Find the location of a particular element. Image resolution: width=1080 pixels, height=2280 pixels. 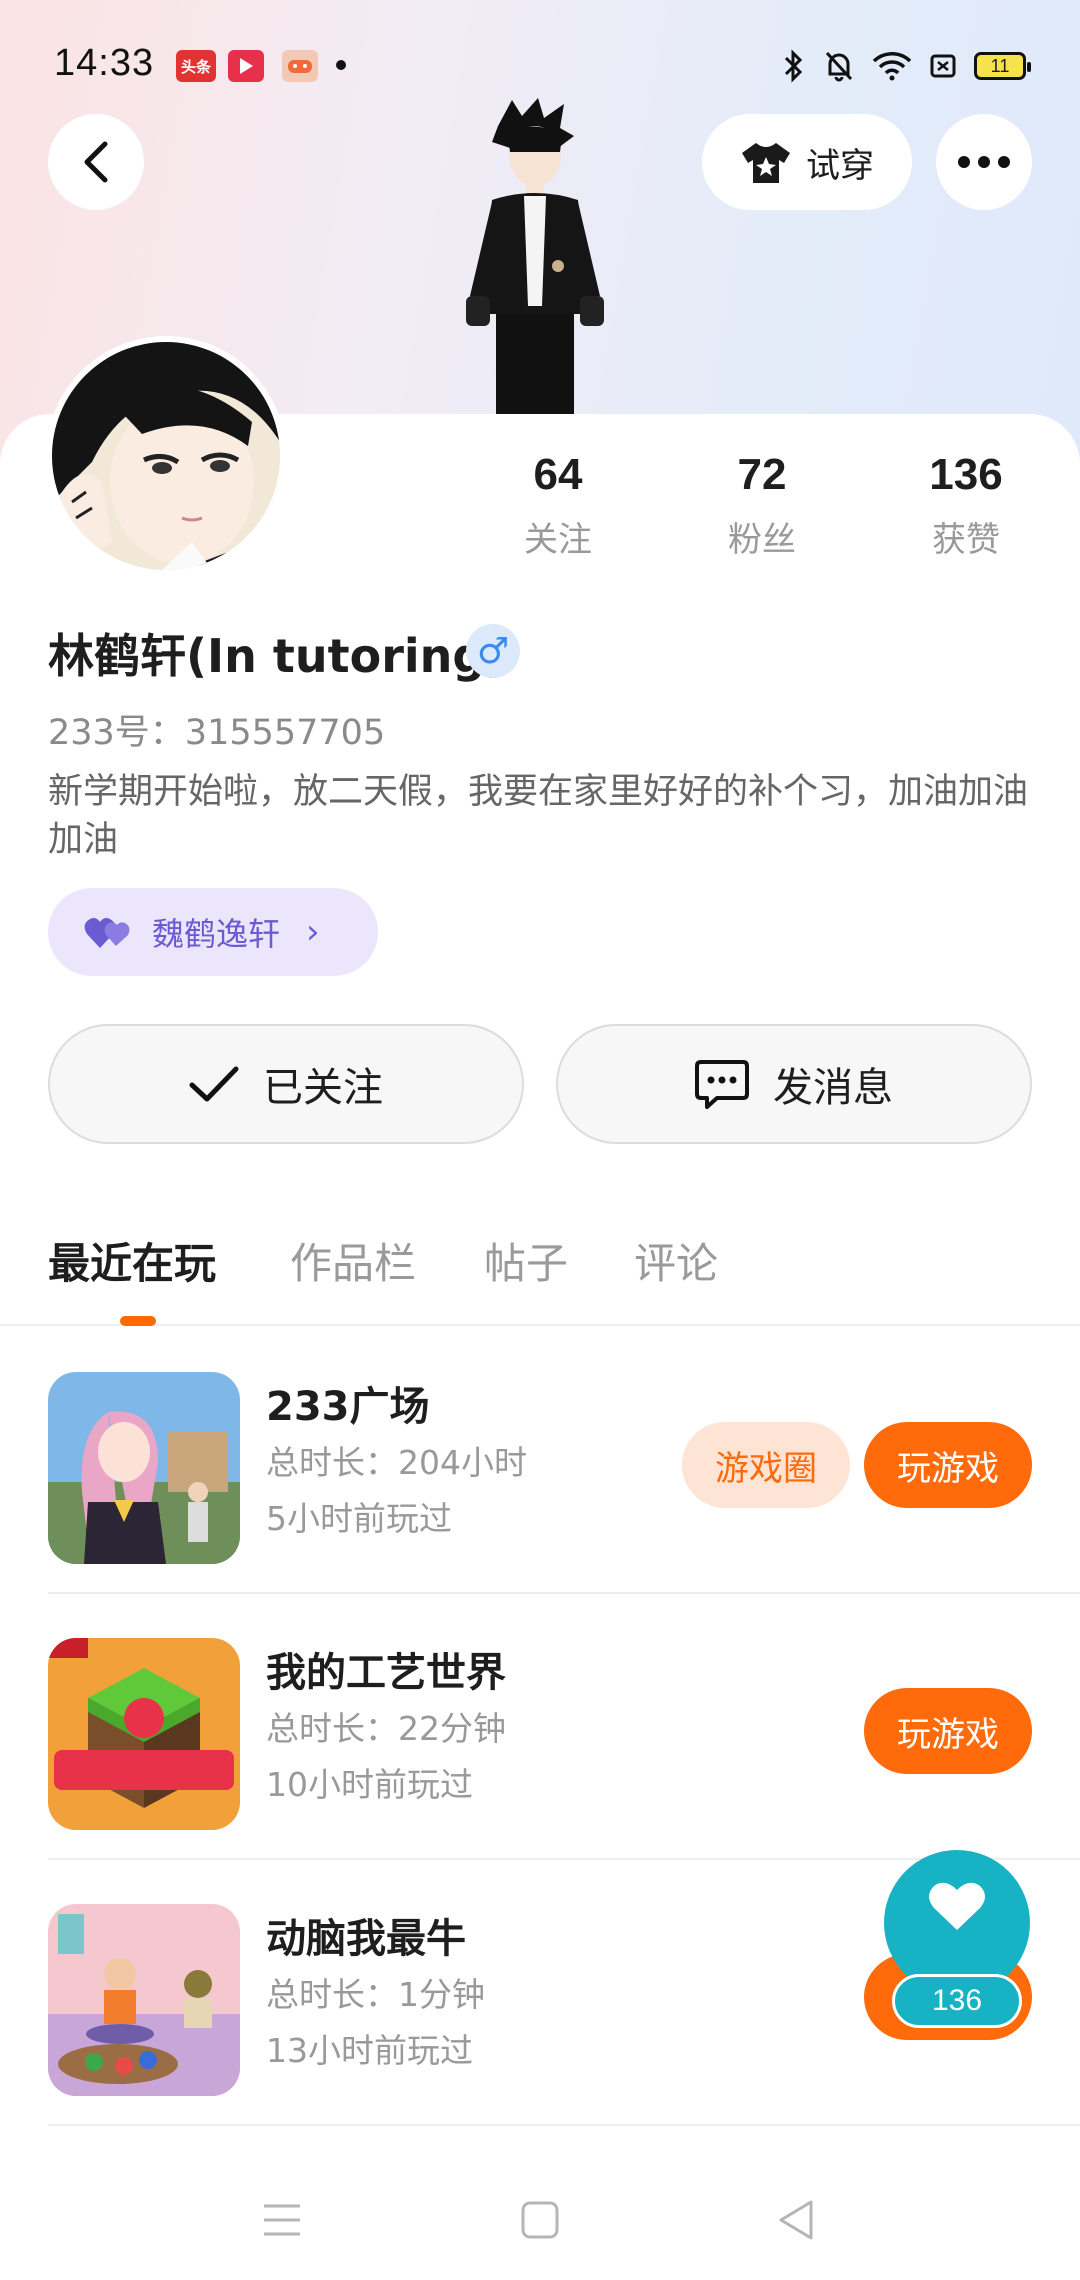

game-name: 动脑我最牛 is located at coordinates (366, 1939).